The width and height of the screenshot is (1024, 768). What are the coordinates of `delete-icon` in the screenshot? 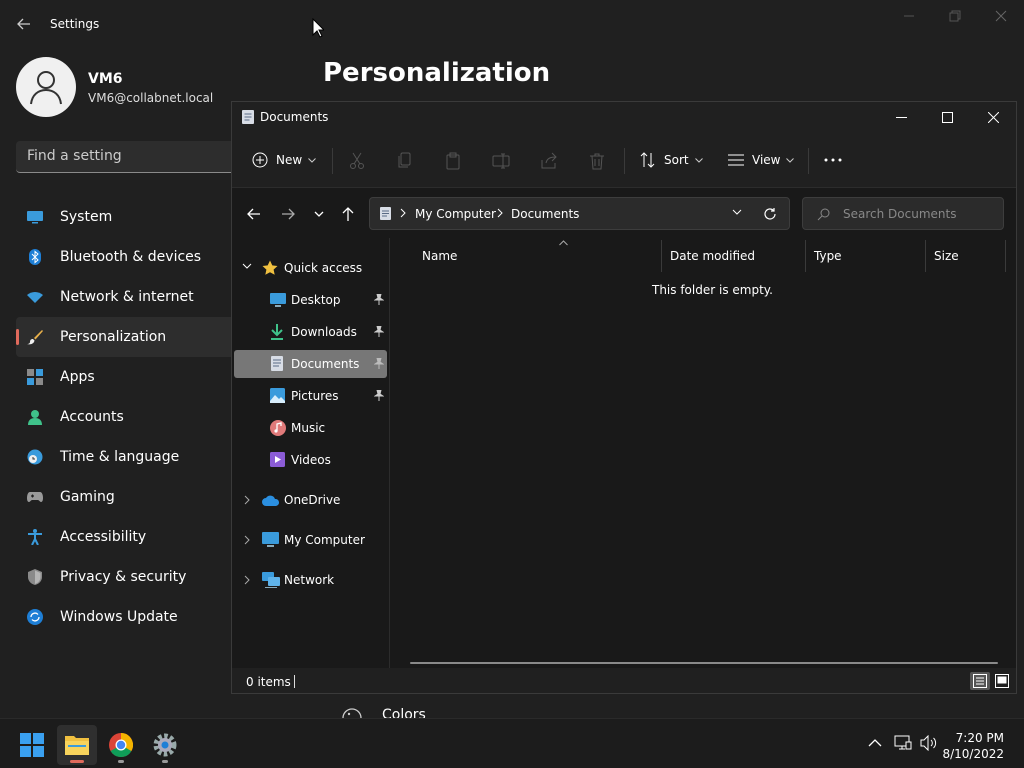 It's located at (597, 161).